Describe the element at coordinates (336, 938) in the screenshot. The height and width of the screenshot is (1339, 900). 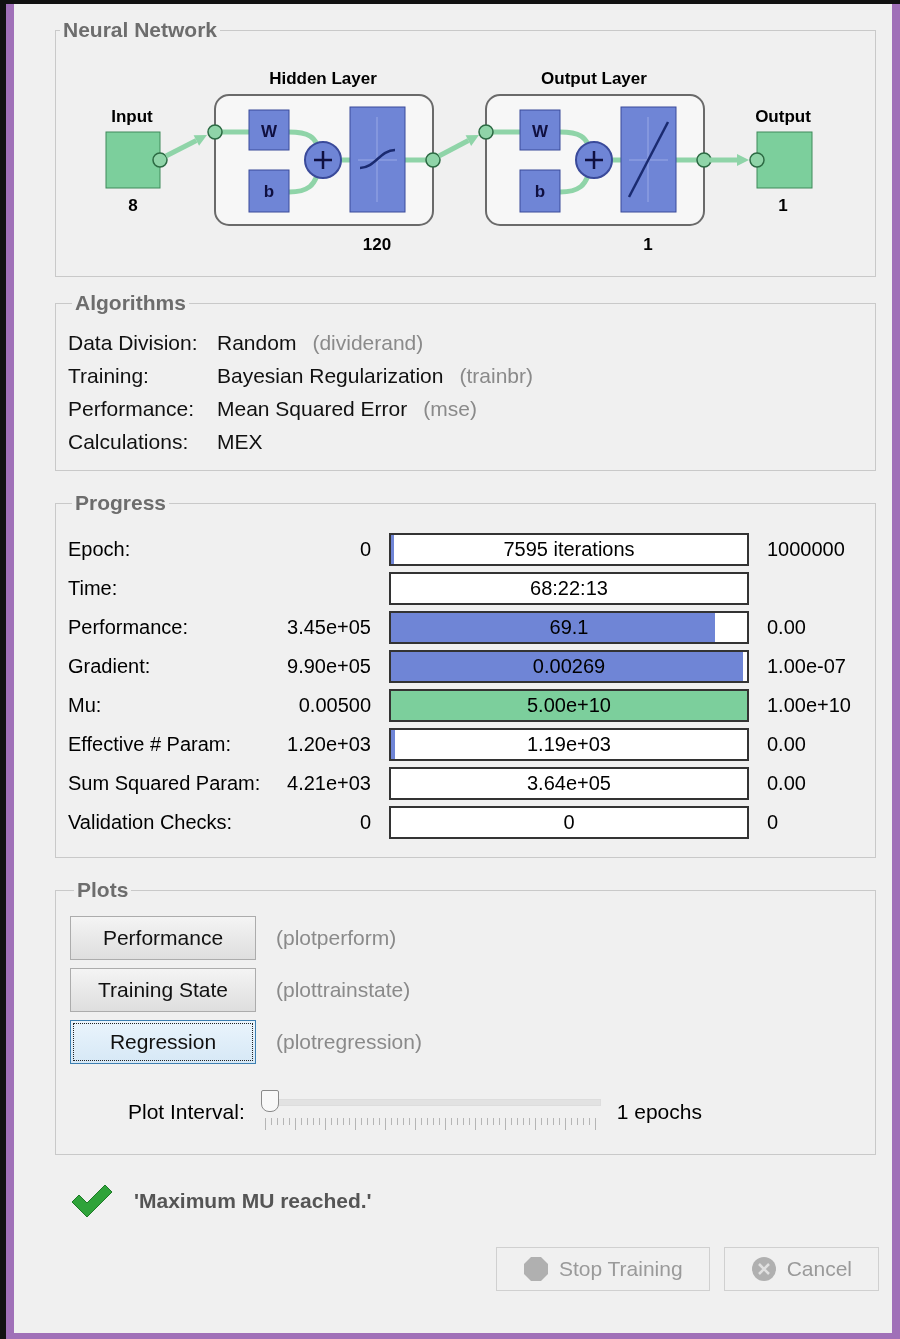
I see `function-name: (plotperform)` at that location.